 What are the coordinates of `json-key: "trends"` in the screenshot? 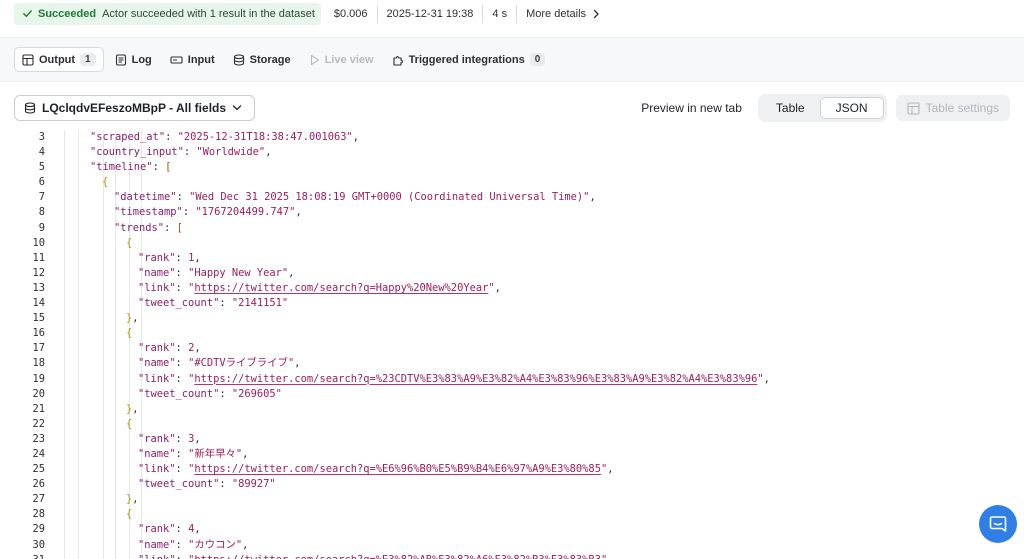 It's located at (139, 227).